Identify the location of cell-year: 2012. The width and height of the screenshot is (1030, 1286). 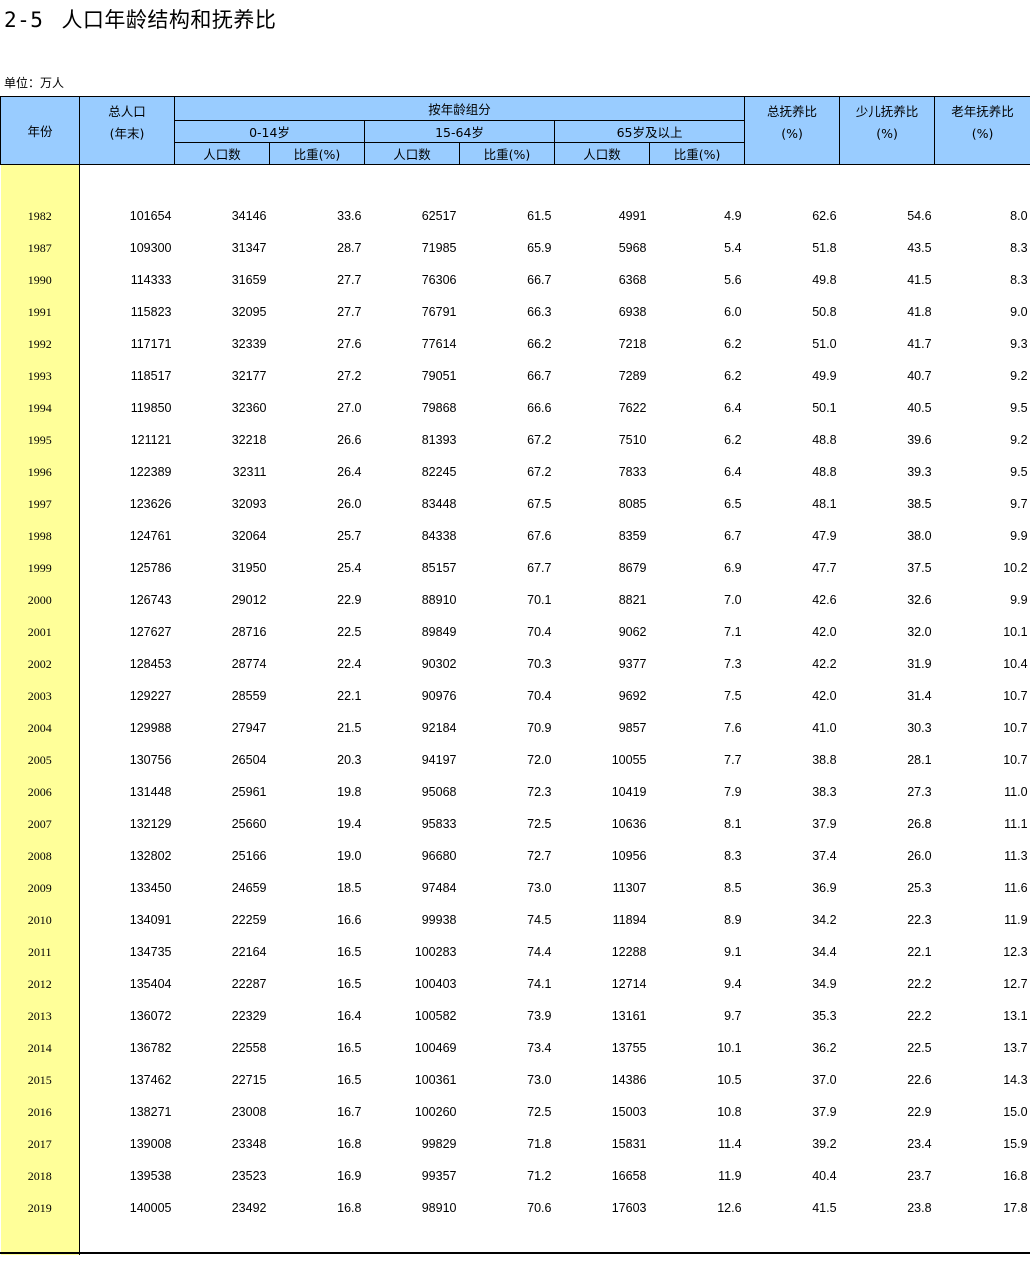
(40, 984).